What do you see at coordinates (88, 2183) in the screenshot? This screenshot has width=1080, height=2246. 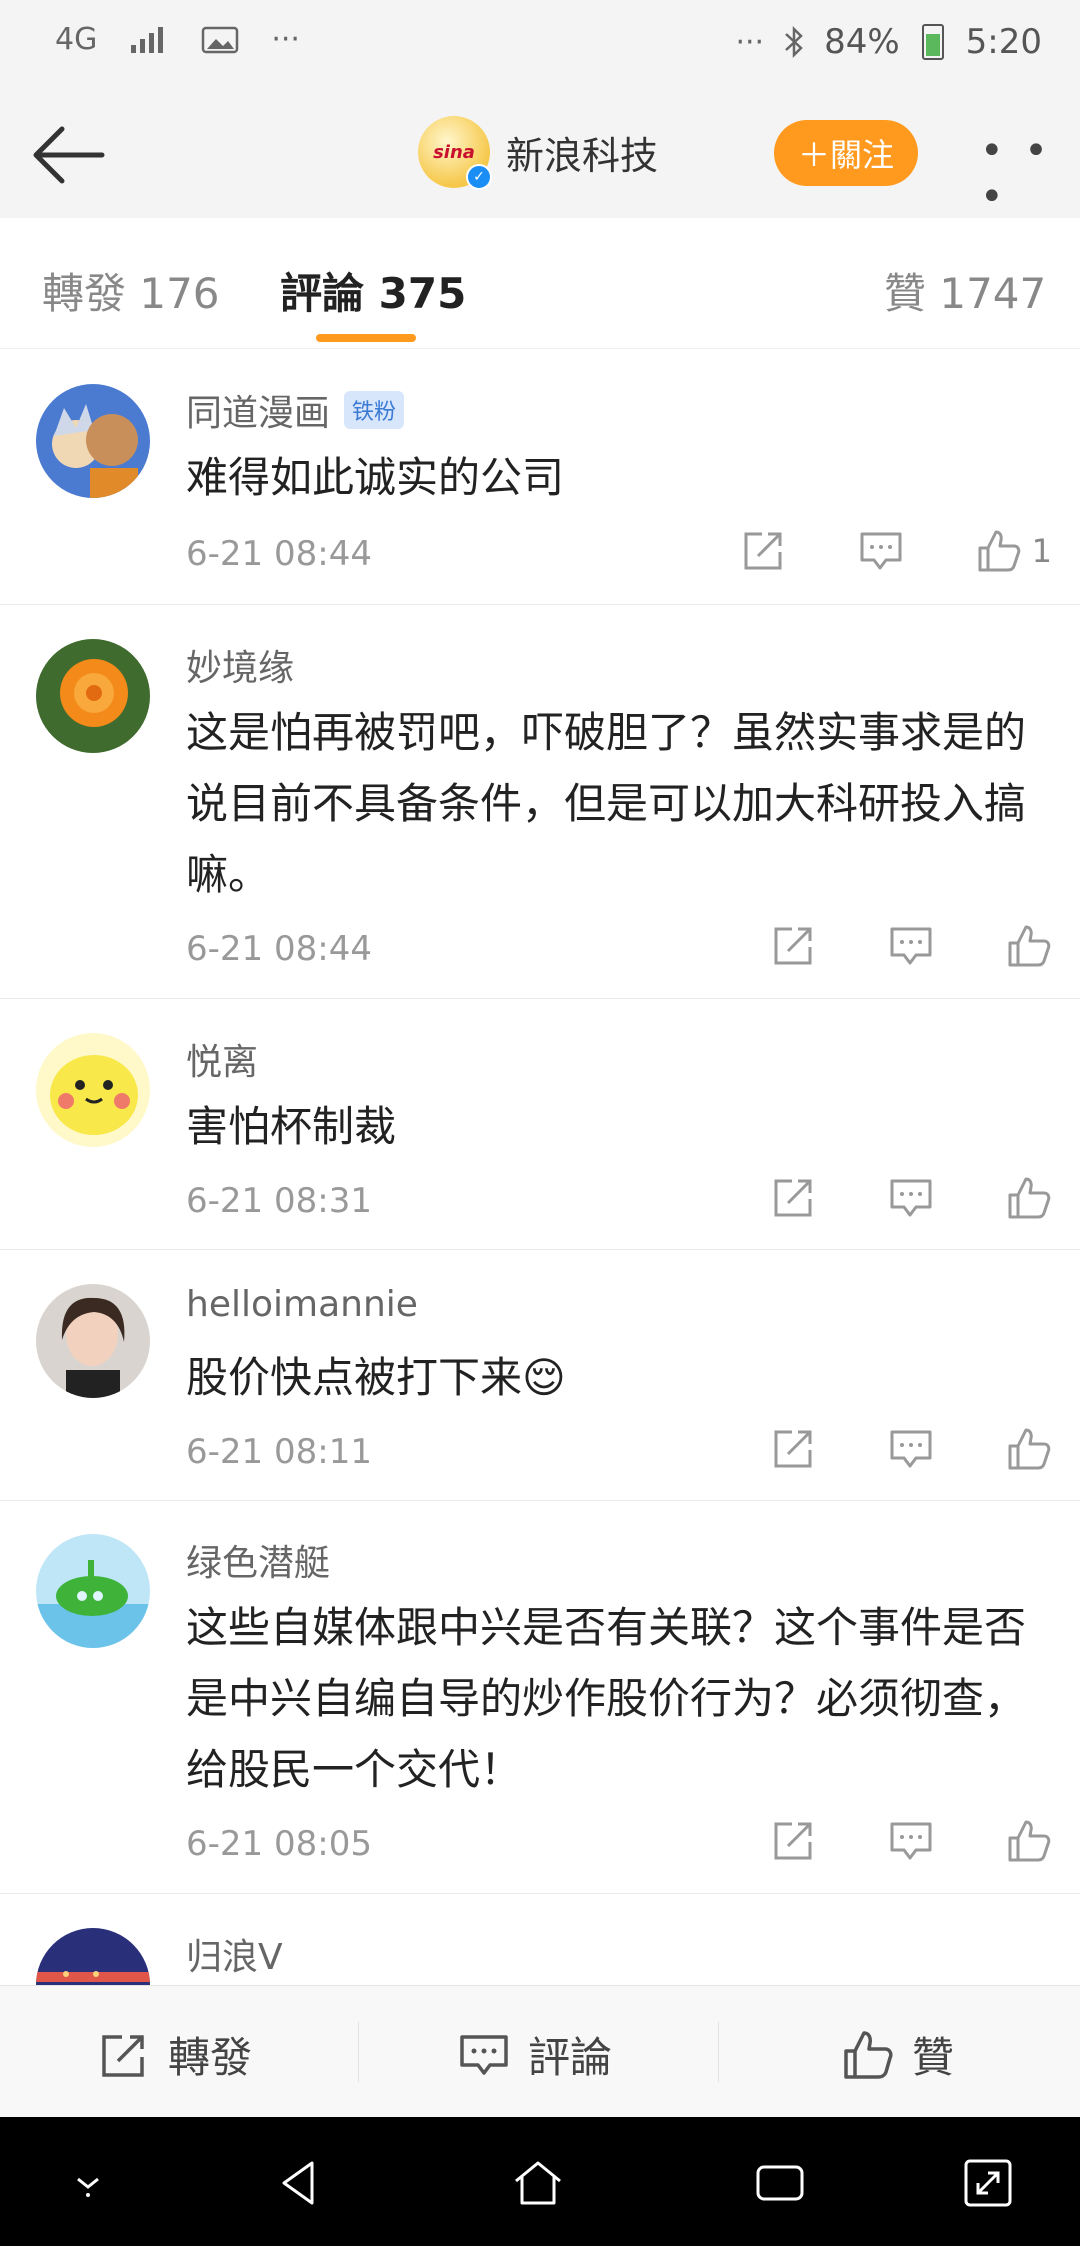 I see `chevron-down-icon` at bounding box center [88, 2183].